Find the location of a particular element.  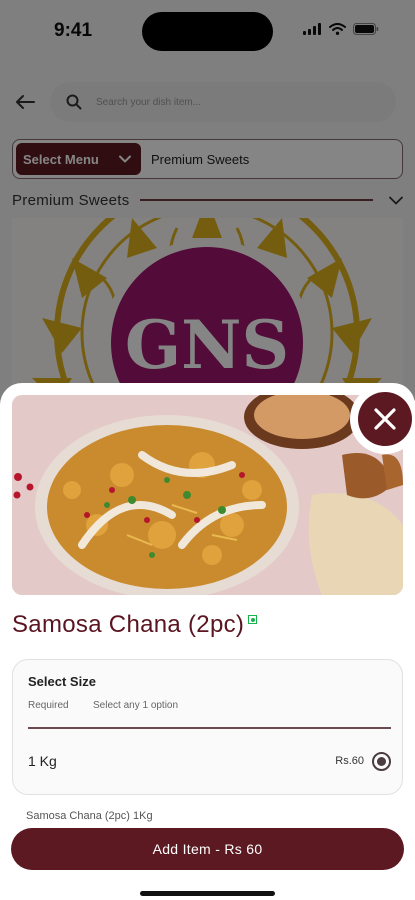

home-indicator is located at coordinates (207, 893).